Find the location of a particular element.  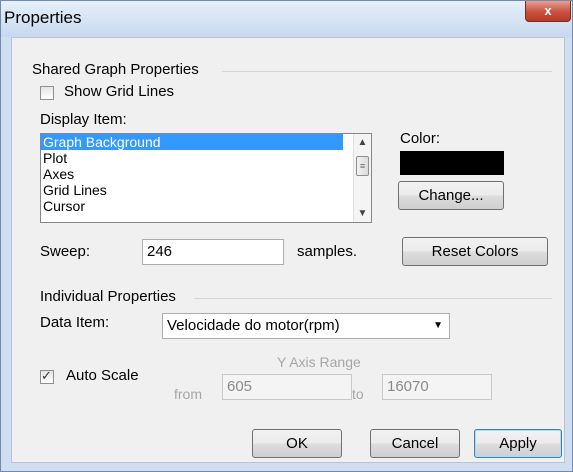

sweep-label: Sweep: is located at coordinates (65, 251).